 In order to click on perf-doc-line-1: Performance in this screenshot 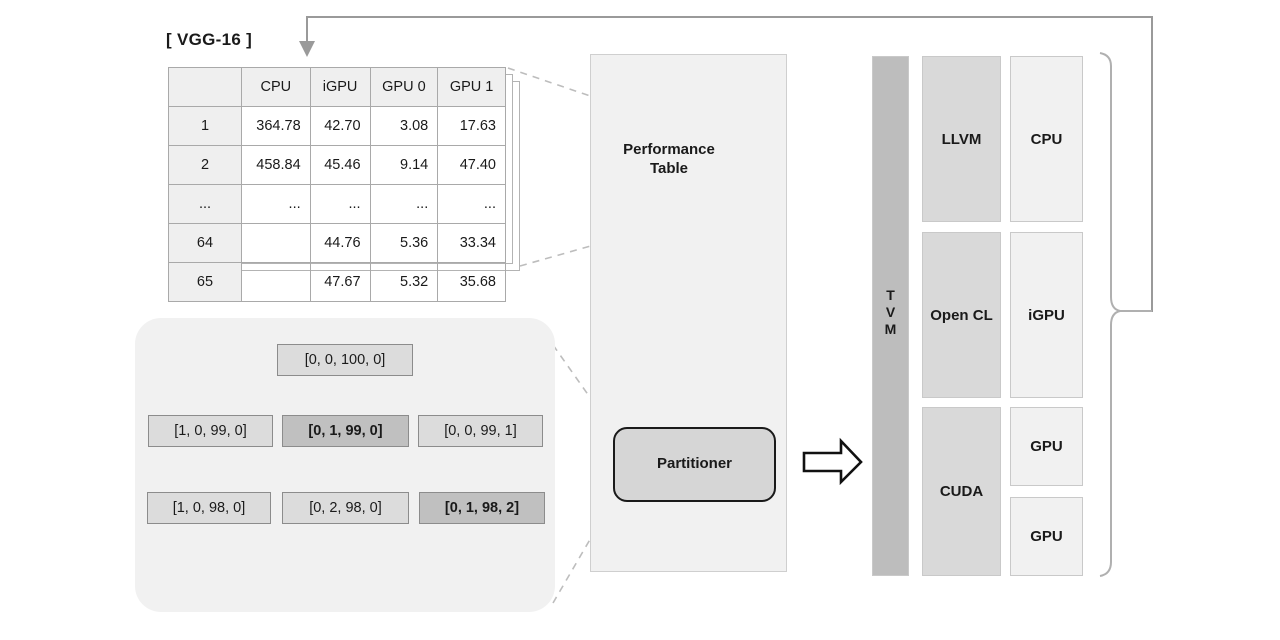, I will do `click(669, 149)`.